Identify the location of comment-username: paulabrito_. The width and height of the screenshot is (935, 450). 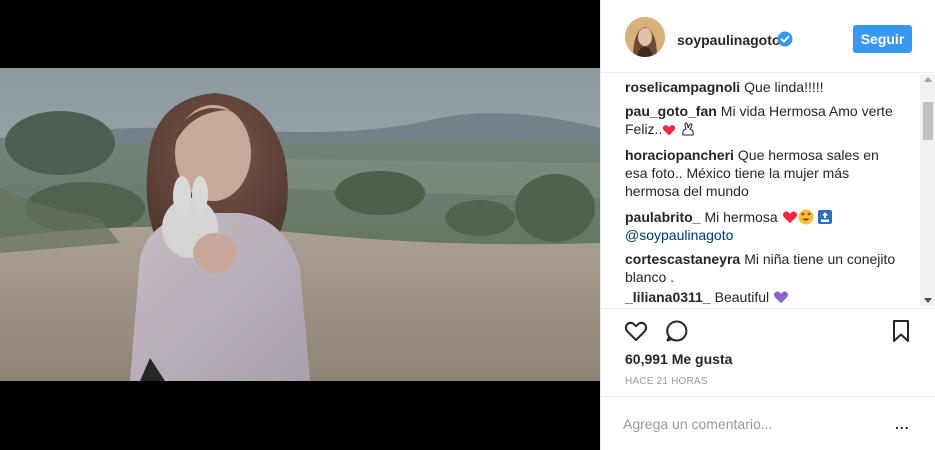
(662, 217).